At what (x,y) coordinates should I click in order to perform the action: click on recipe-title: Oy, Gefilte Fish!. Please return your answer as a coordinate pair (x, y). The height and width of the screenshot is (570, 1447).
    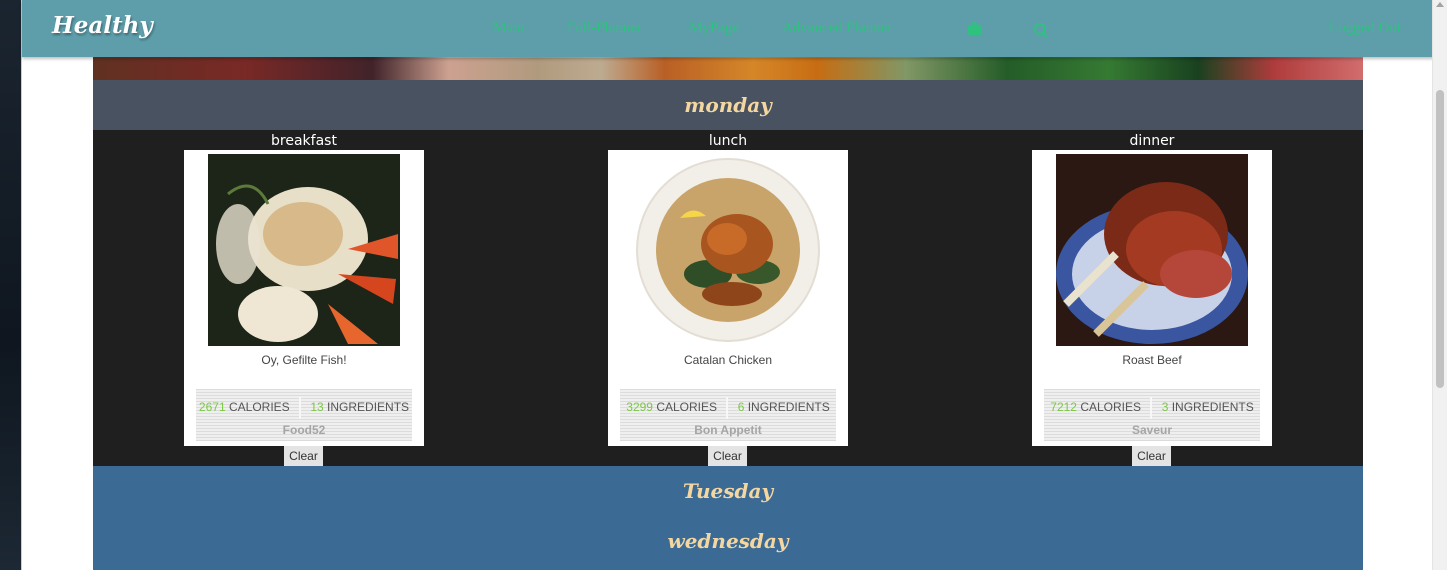
    Looking at the image, I should click on (304, 360).